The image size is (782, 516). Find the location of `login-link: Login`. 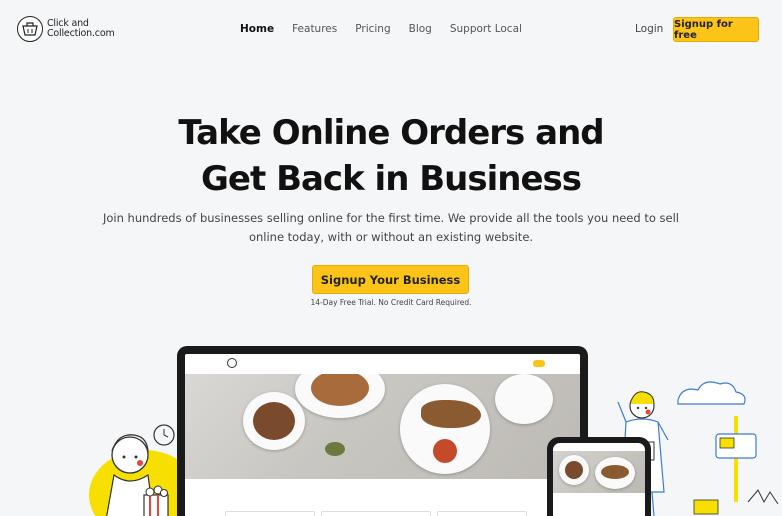

login-link: Login is located at coordinates (649, 29).